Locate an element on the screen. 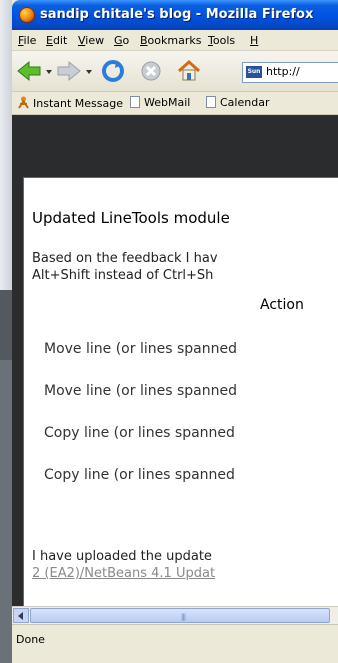 The width and height of the screenshot is (338, 663). bookmarks-toolbar: Instant Message WebMail Calendar is located at coordinates (175, 103).